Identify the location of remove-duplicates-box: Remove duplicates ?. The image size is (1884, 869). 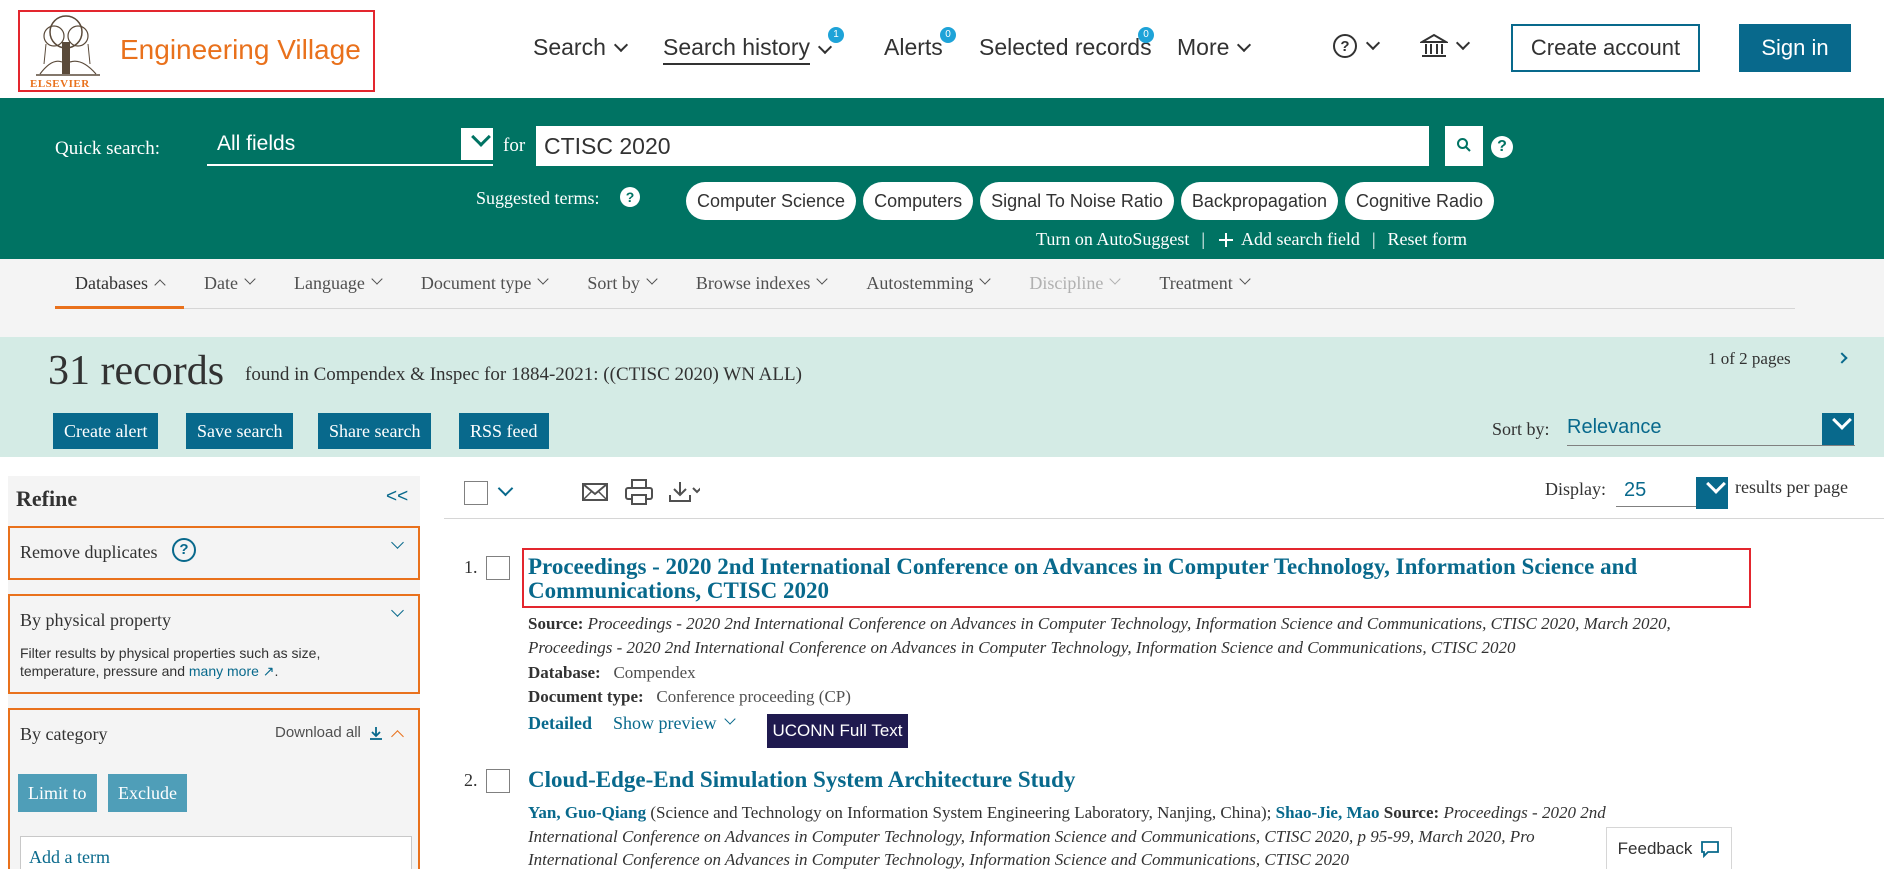
(214, 553).